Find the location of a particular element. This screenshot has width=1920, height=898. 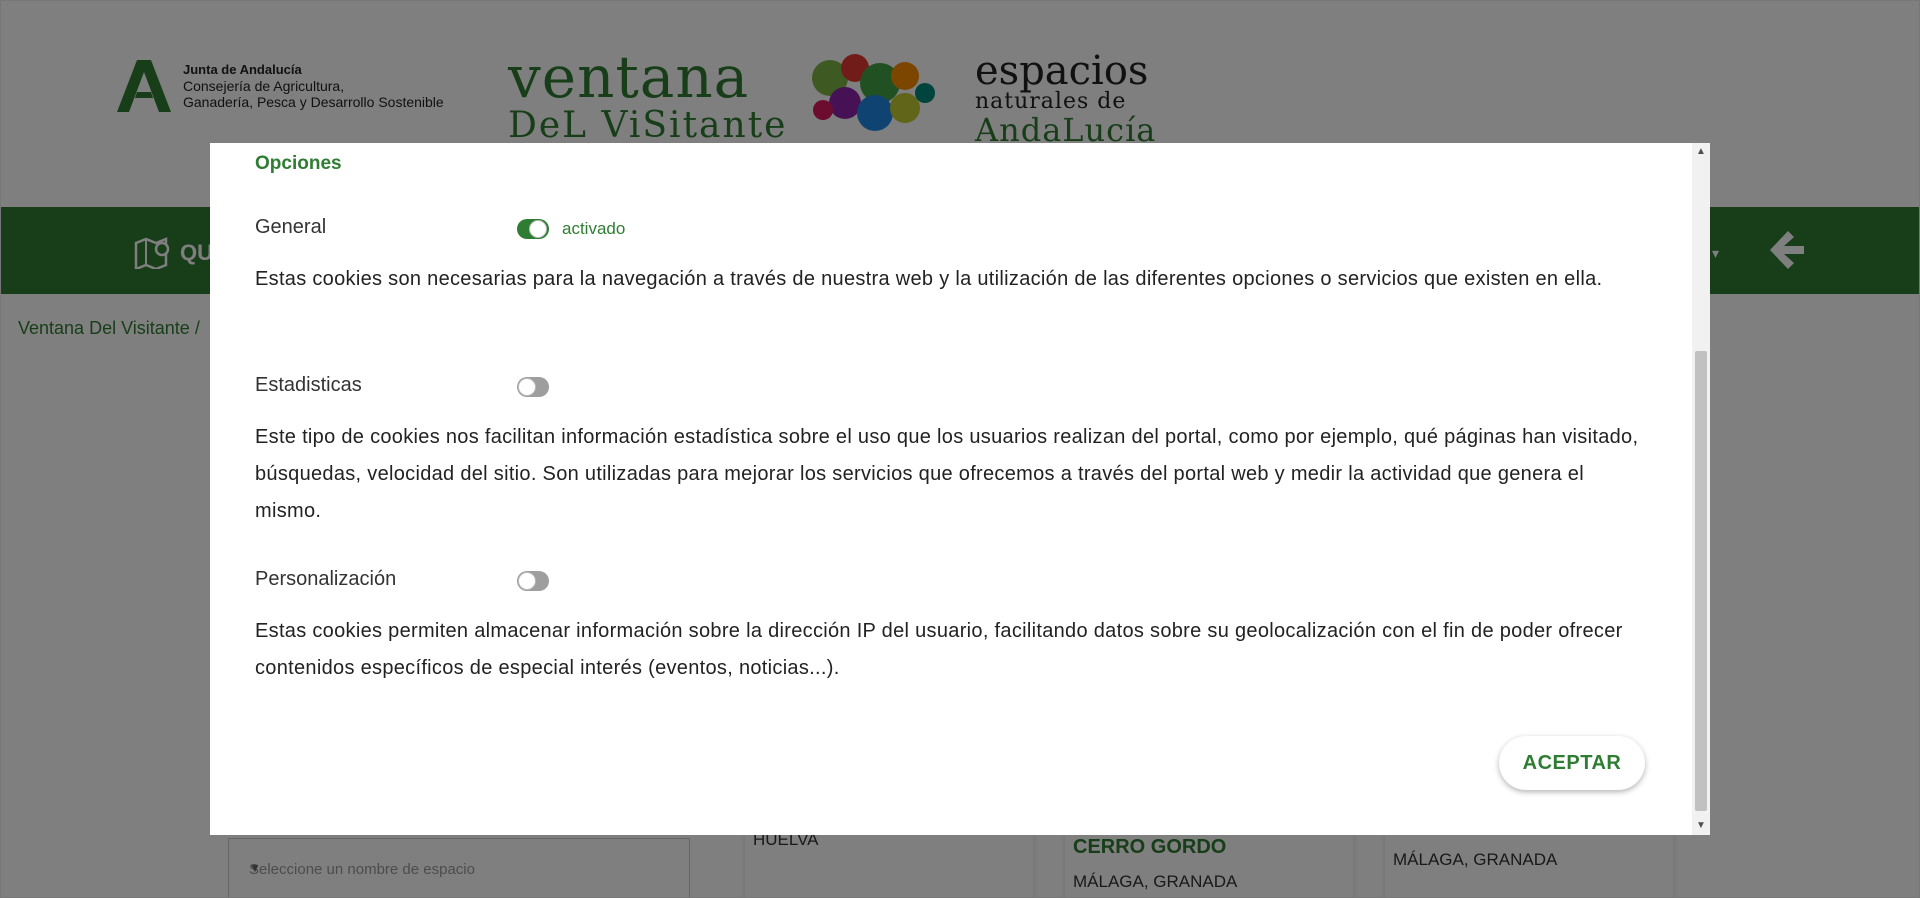

option-label-personalizacion: Personalización is located at coordinates (326, 579).